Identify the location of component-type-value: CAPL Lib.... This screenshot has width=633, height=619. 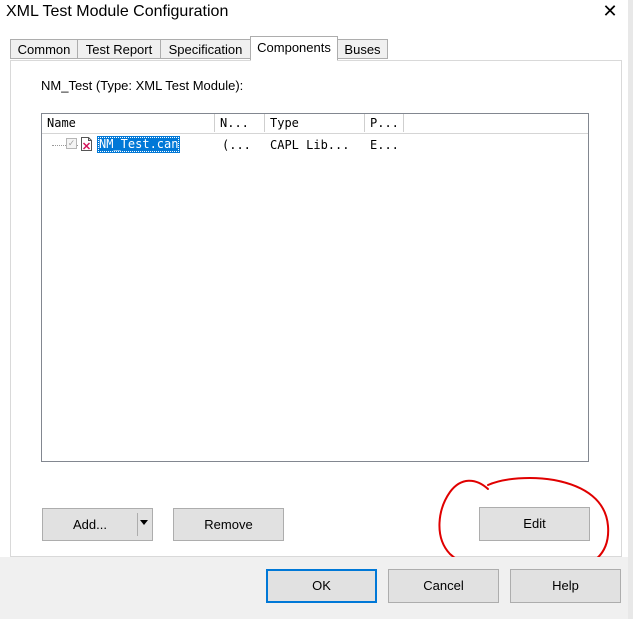
(310, 145).